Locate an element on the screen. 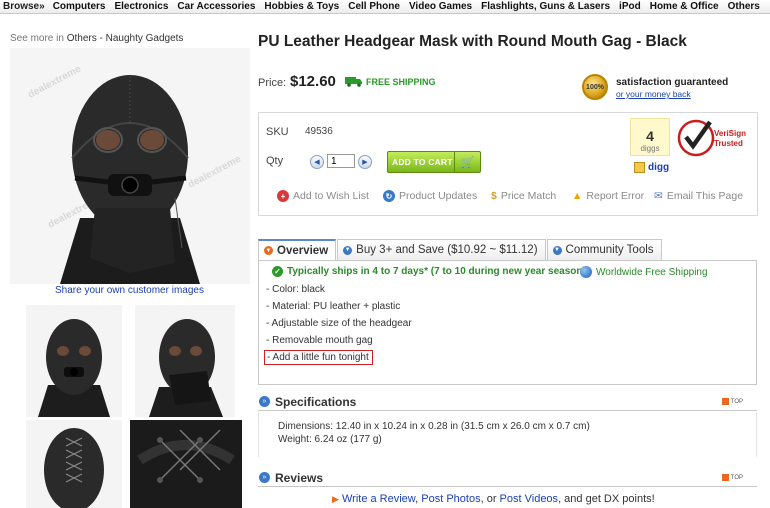  thumbnail-front is located at coordinates (74, 361).